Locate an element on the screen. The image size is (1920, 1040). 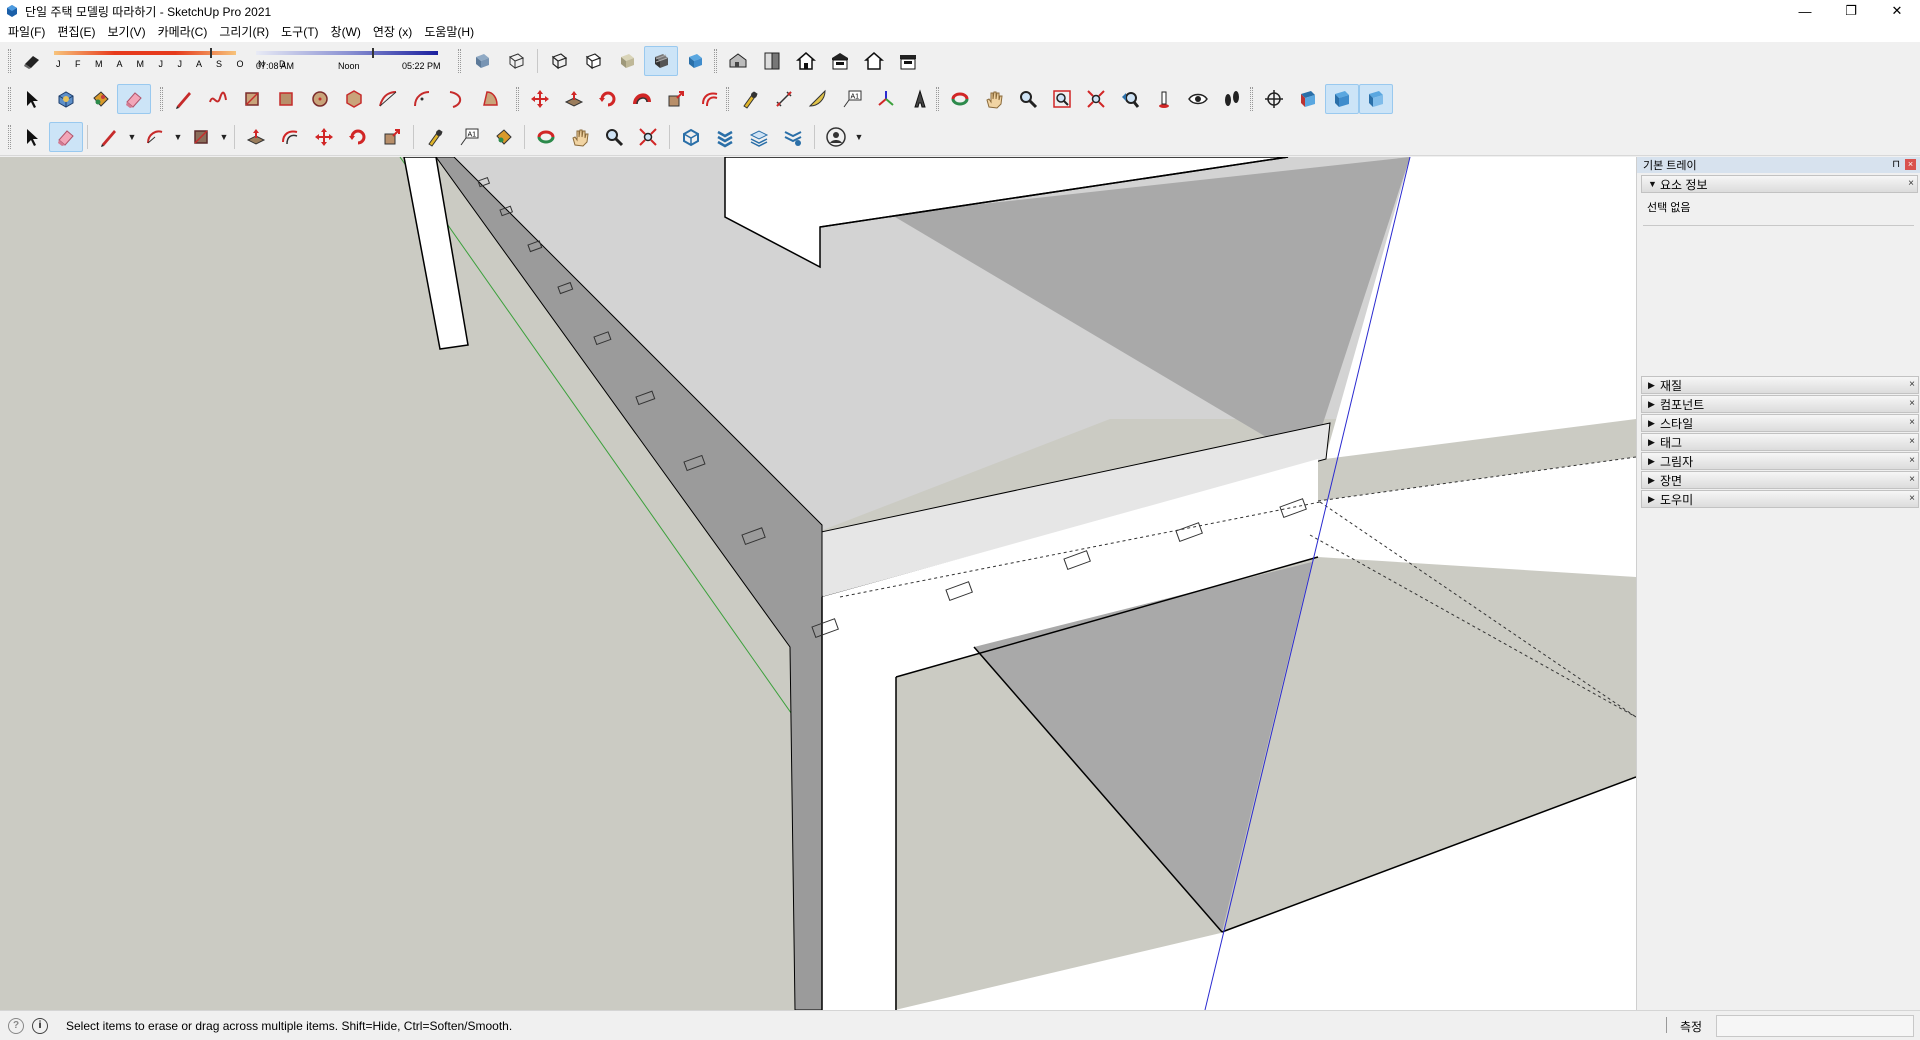
iso-view-button is located at coordinates (738, 61).